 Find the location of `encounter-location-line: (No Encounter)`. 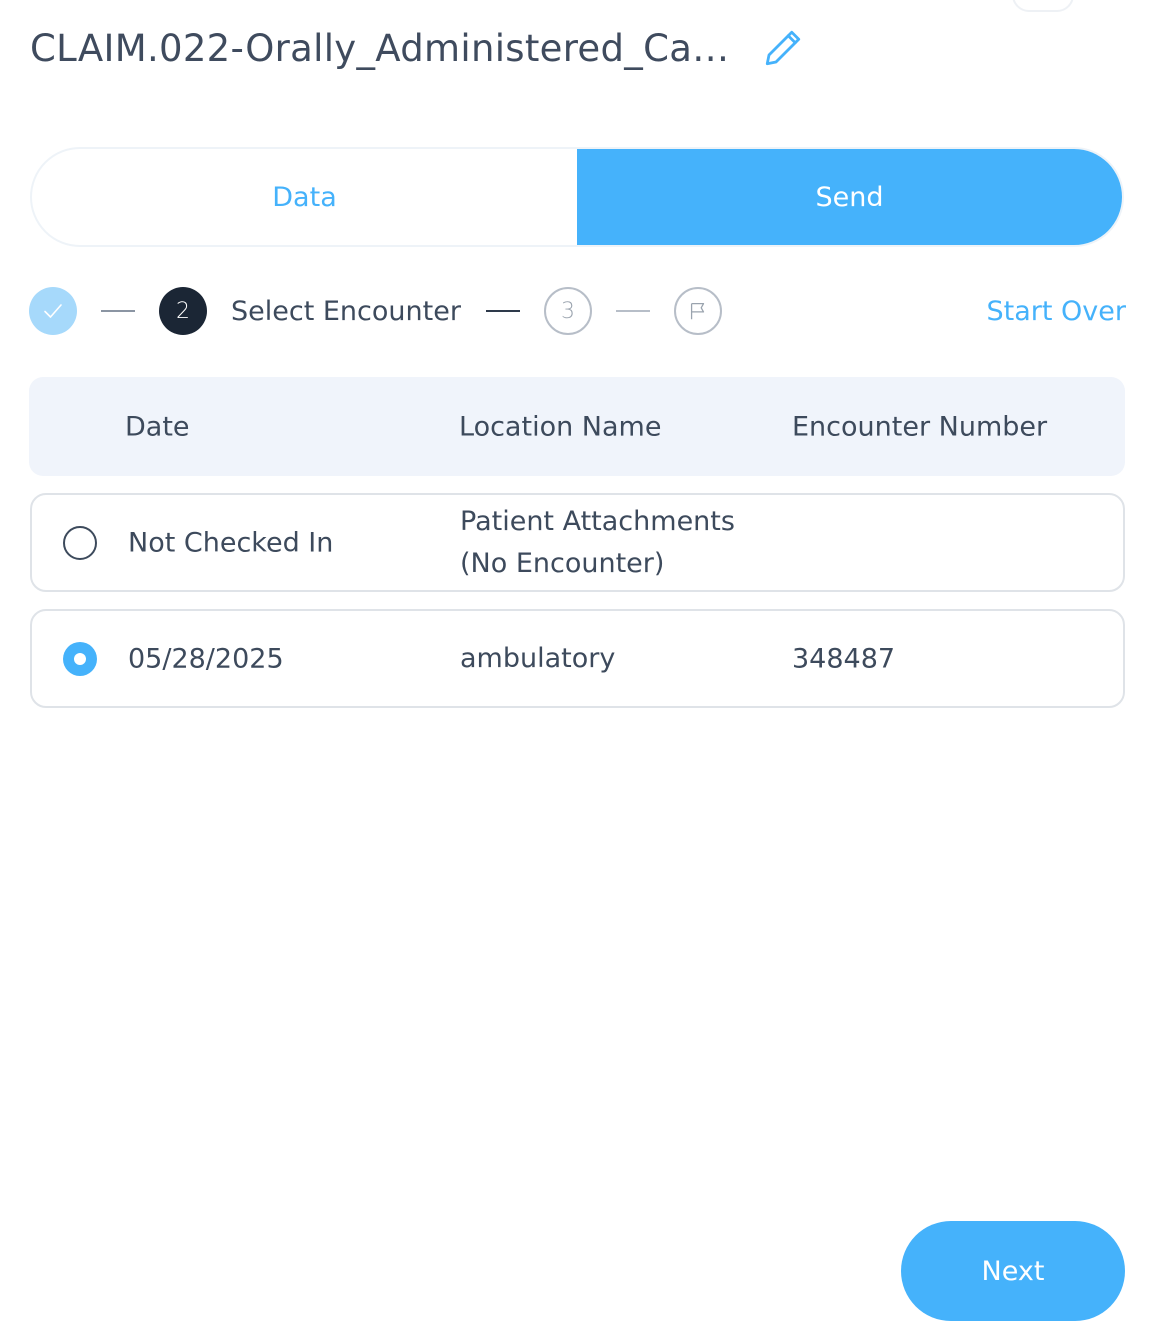

encounter-location-line: (No Encounter) is located at coordinates (562, 563).